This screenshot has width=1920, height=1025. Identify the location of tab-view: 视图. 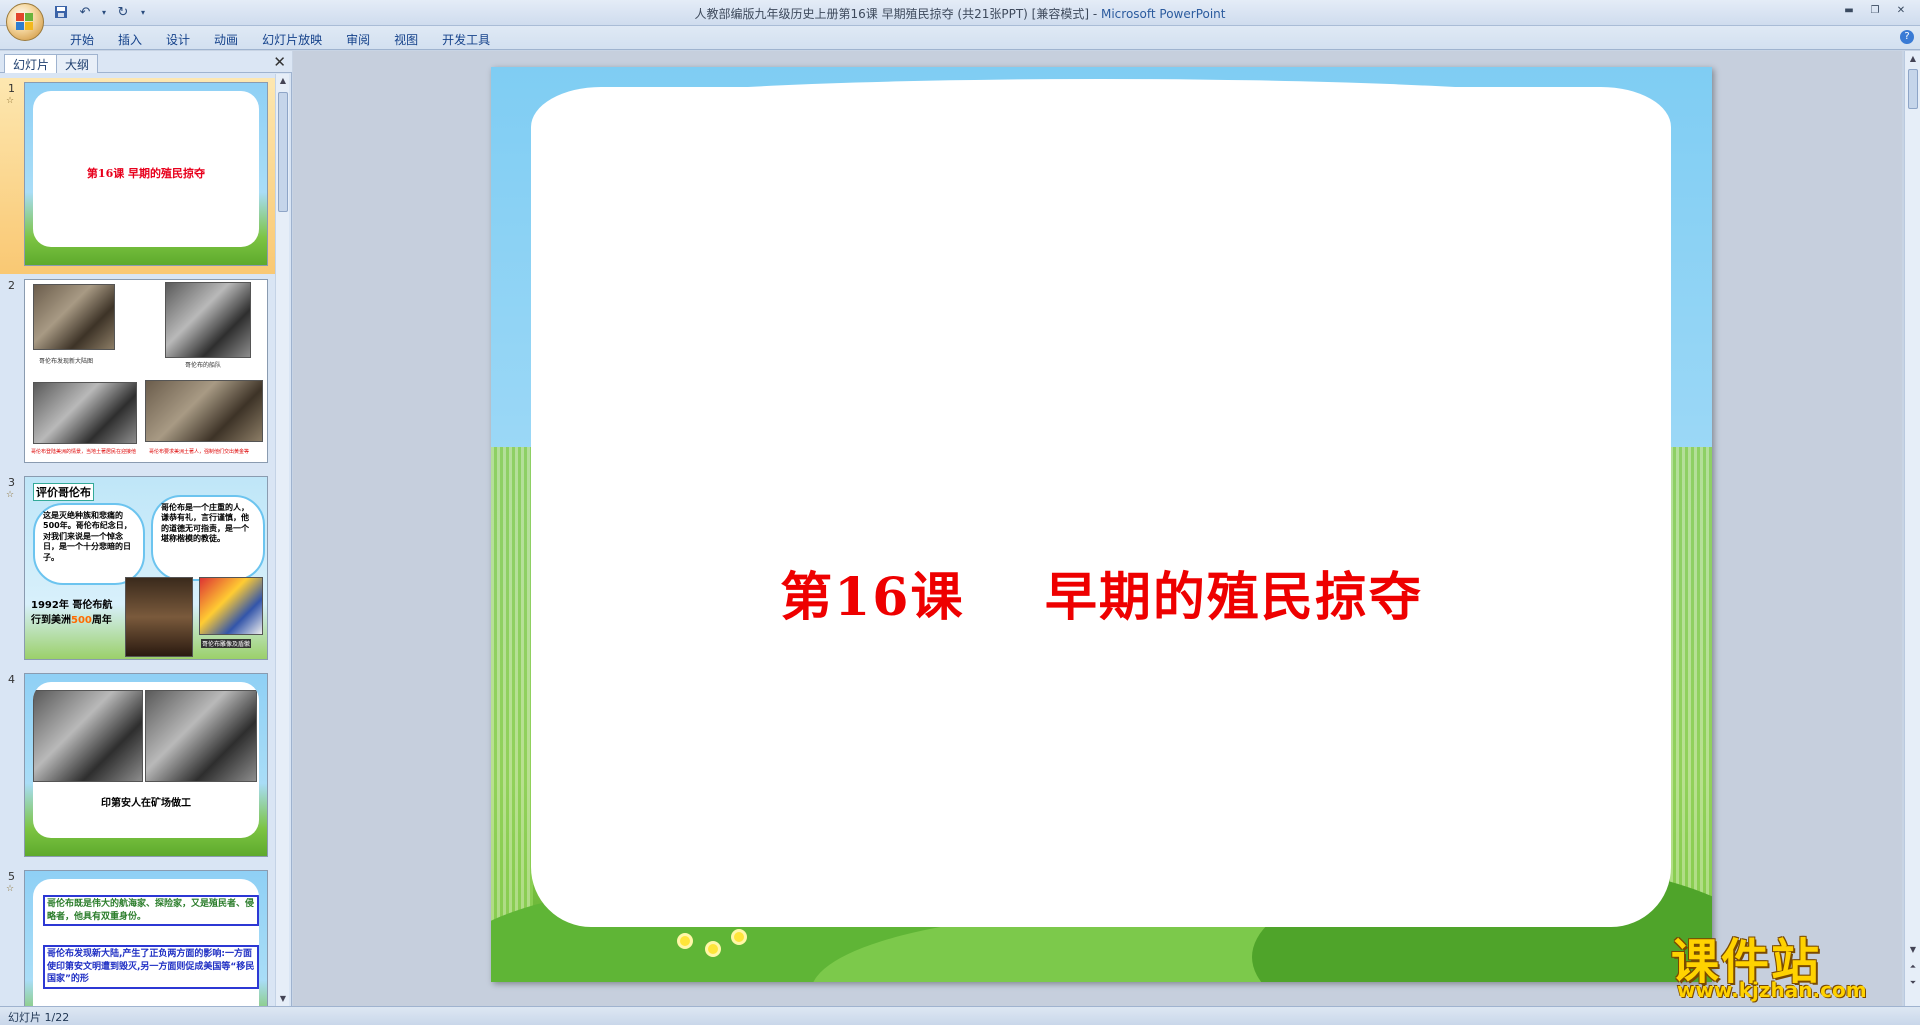
(406, 39).